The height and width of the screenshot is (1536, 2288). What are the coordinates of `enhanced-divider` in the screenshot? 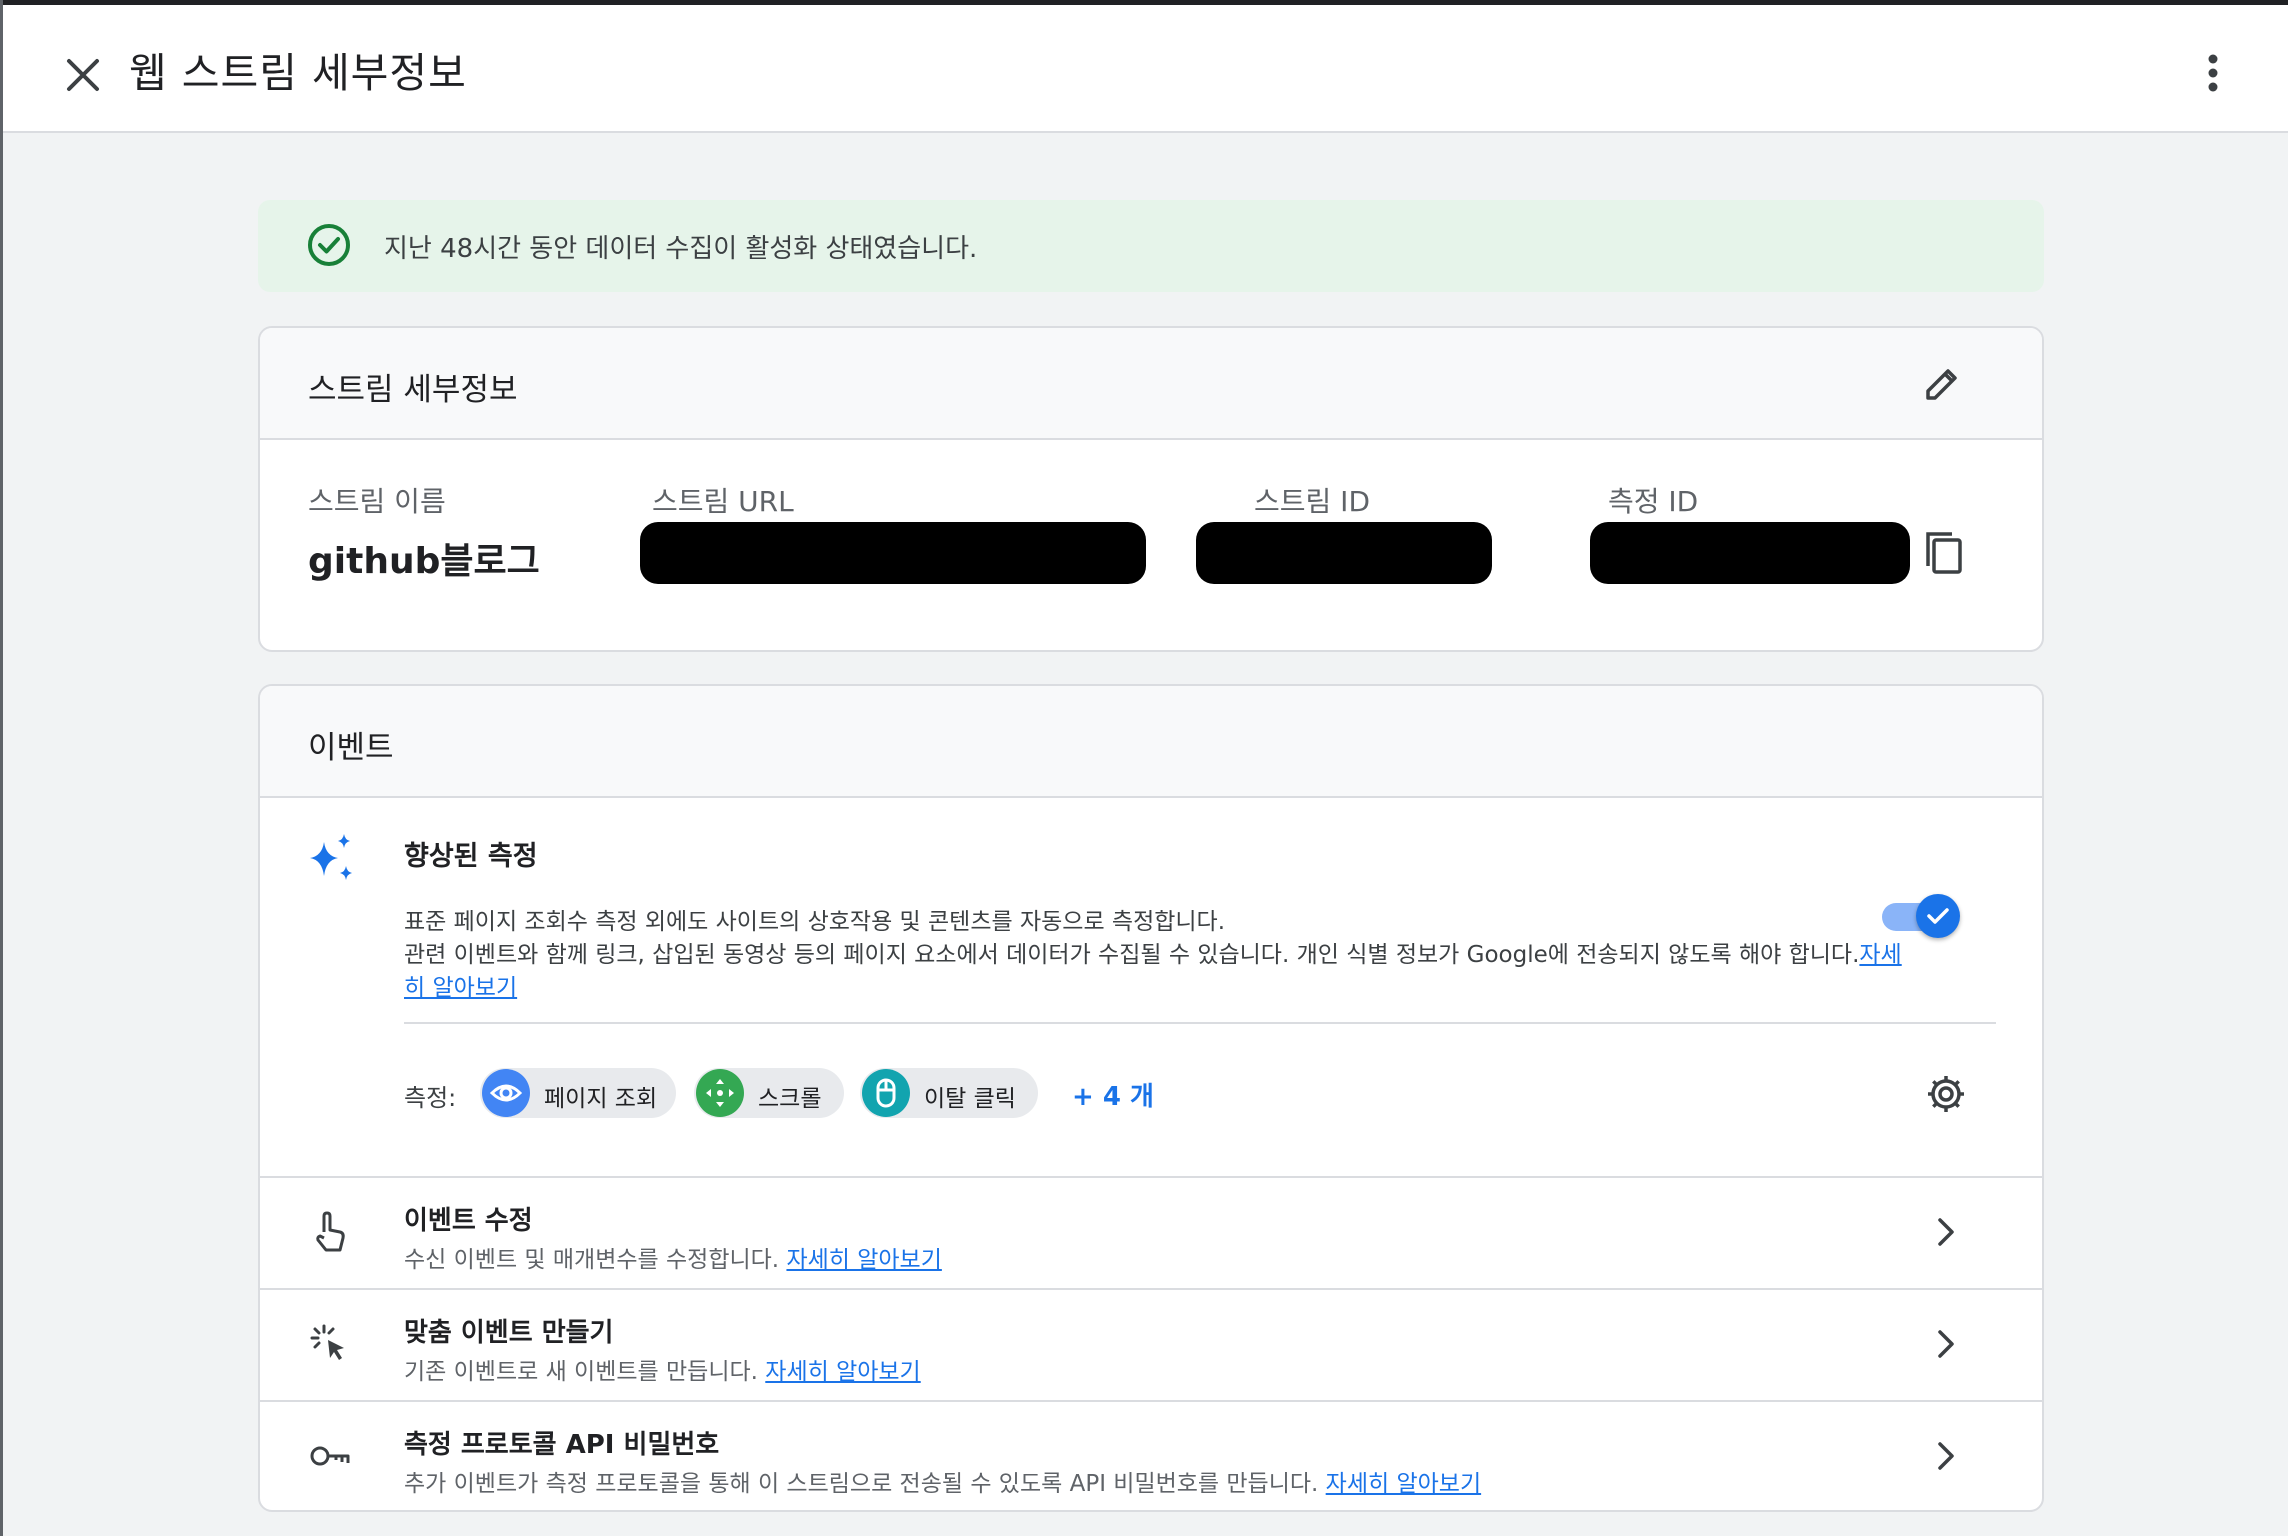 It's located at (1200, 1023).